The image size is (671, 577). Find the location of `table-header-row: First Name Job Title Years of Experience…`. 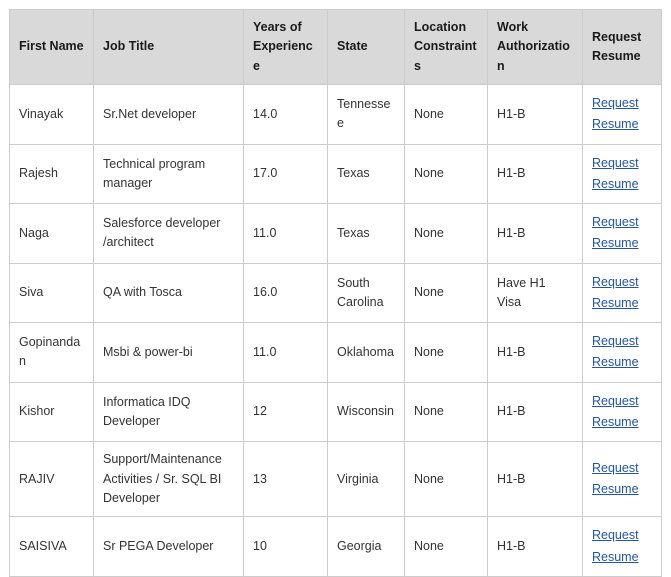

table-header-row: First Name Job Title Years of Experience… is located at coordinates (335, 47).